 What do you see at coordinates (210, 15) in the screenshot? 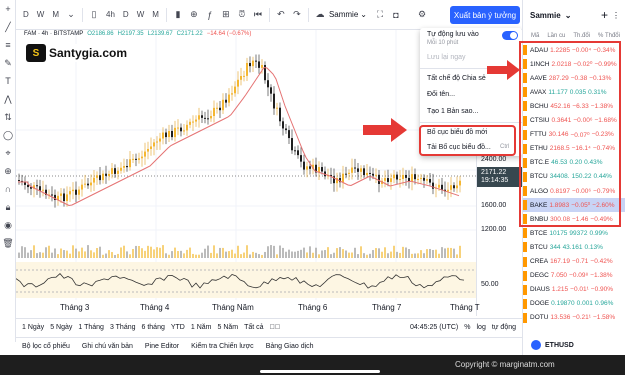
I see `indicators-icon: ƒ` at bounding box center [210, 15].